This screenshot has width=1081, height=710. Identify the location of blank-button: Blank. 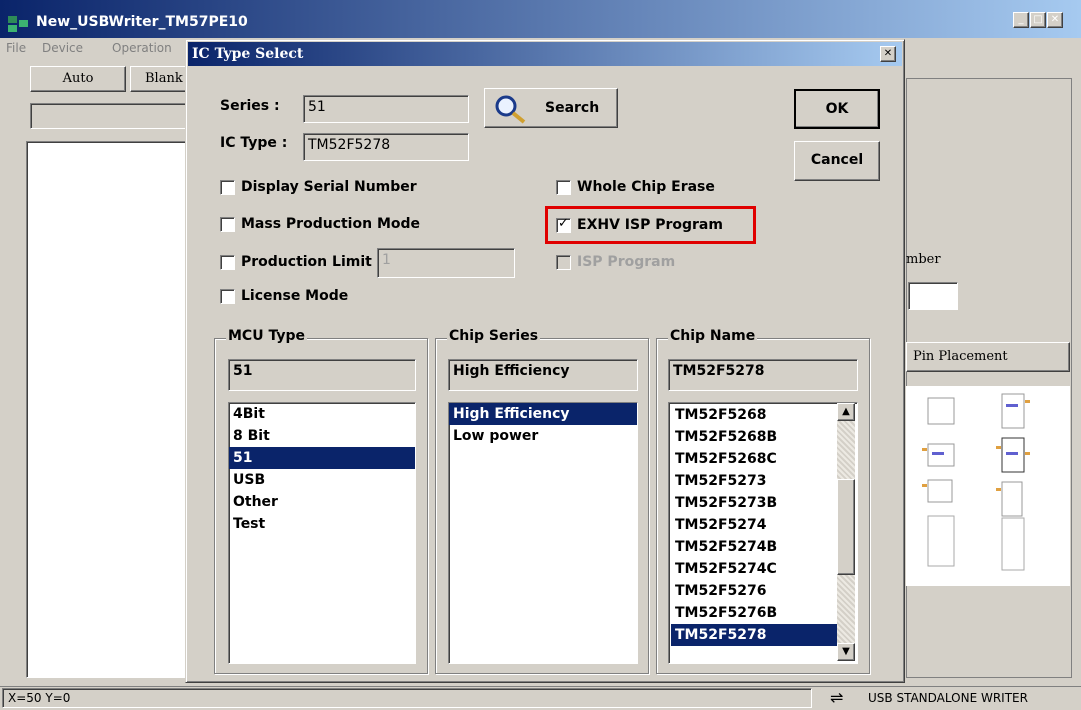
(160, 79).